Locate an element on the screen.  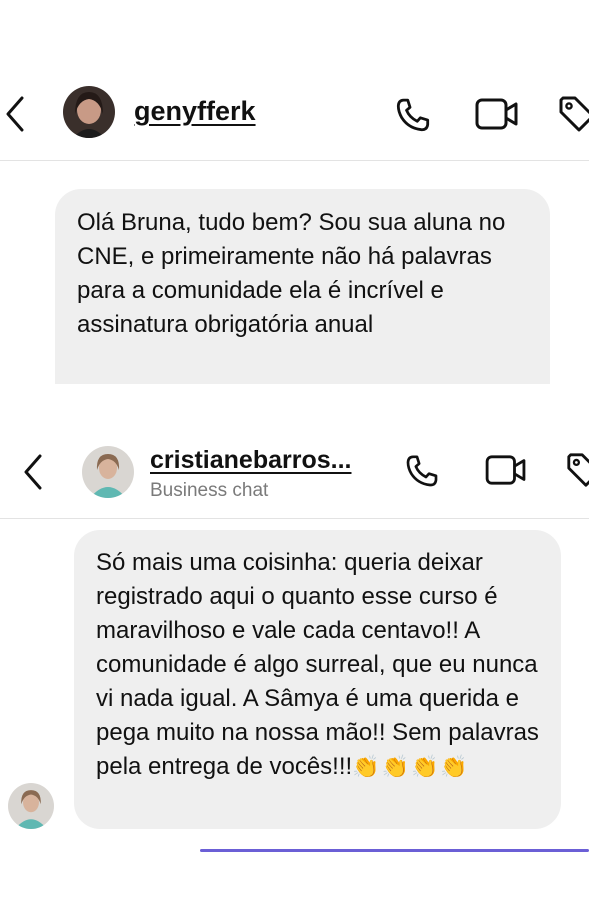
chat-header-2: cristianebarros... Business chat is located at coordinates (294, 475).